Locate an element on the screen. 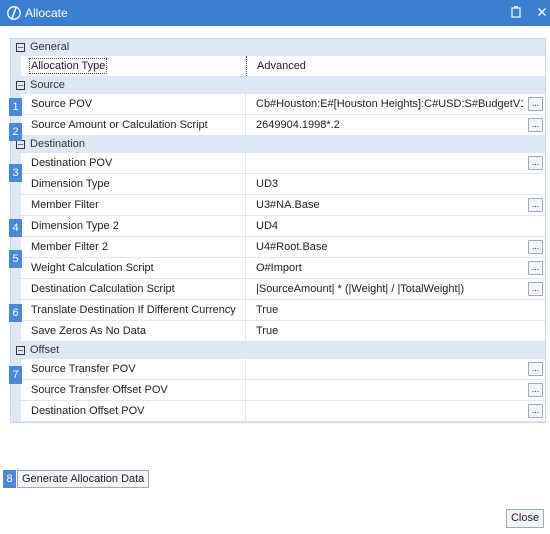 The image size is (550, 534). callout-badge-1: 1 is located at coordinates (15, 107).